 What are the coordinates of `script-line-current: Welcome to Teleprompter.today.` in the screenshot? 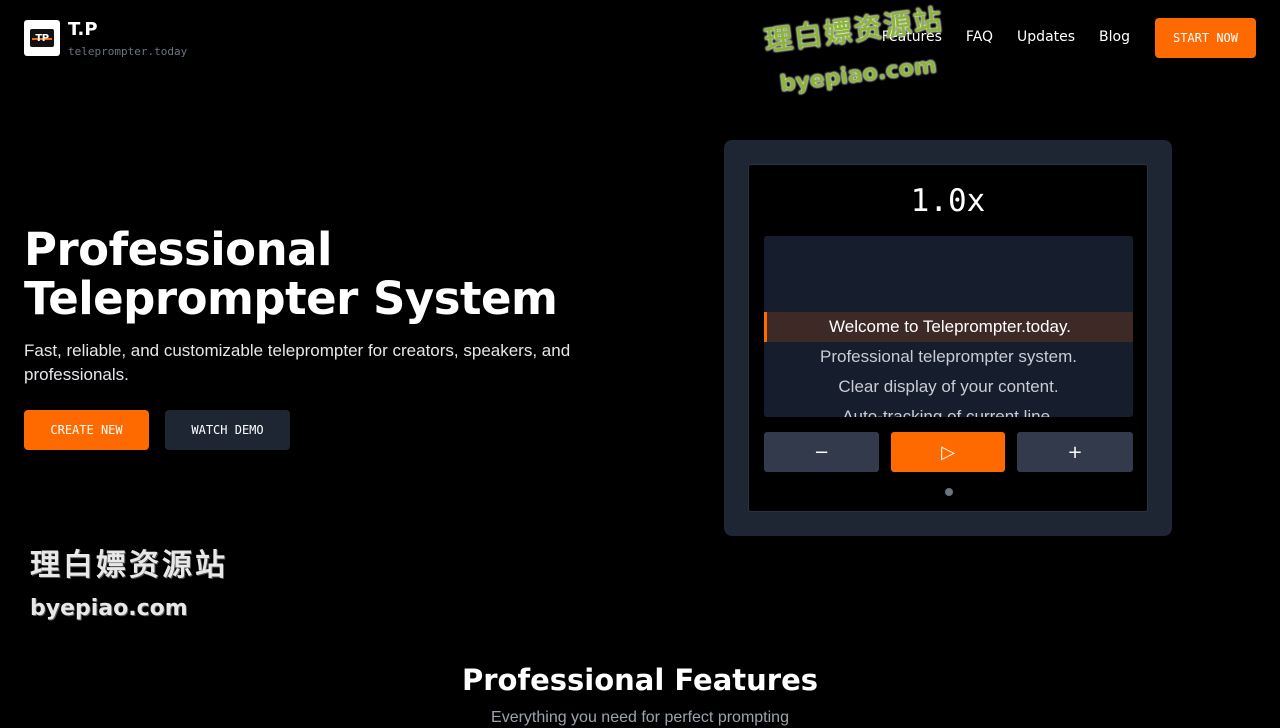 It's located at (948, 327).